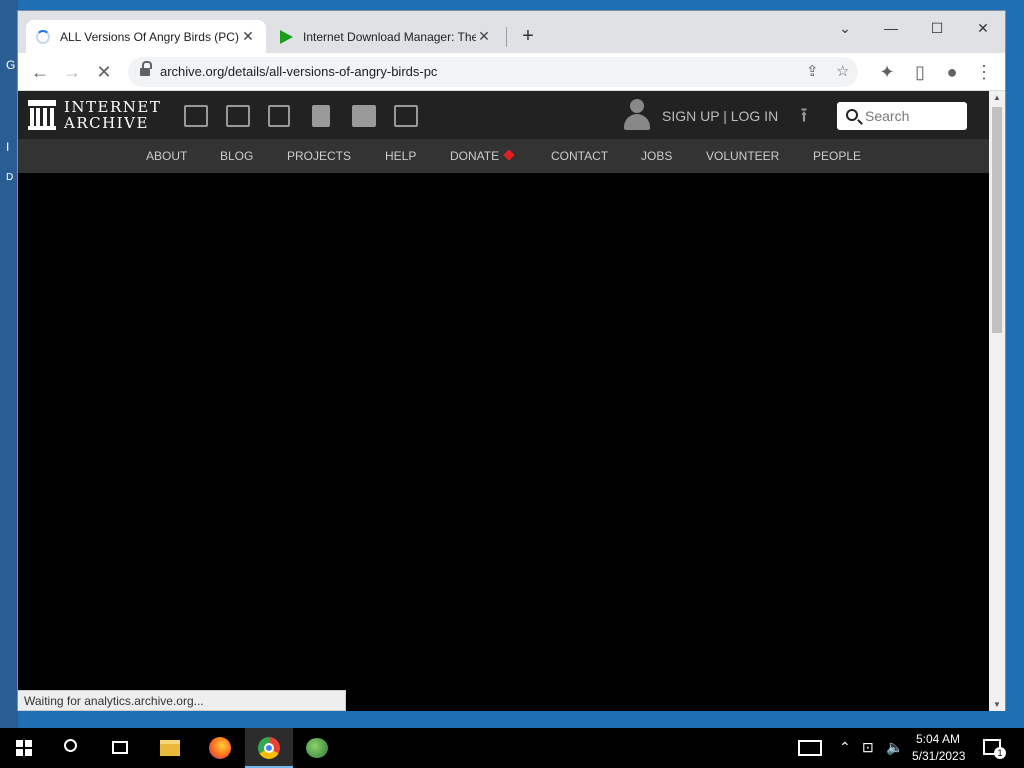 The width and height of the screenshot is (1024, 768). Describe the element at coordinates (42, 115) in the screenshot. I see `archive-temple-icon` at that location.